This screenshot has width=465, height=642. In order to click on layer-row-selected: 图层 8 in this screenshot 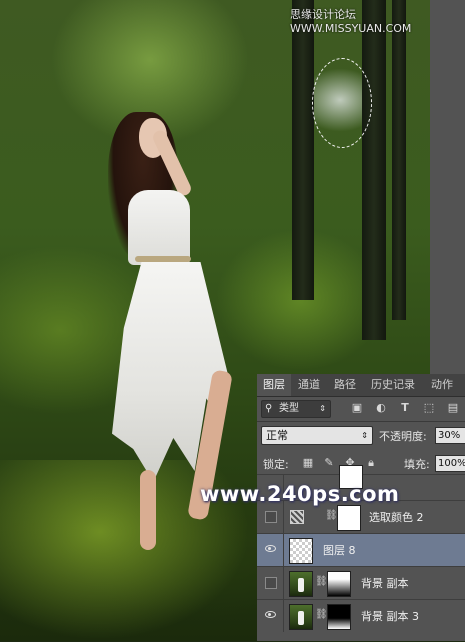, I will do `click(361, 549)`.